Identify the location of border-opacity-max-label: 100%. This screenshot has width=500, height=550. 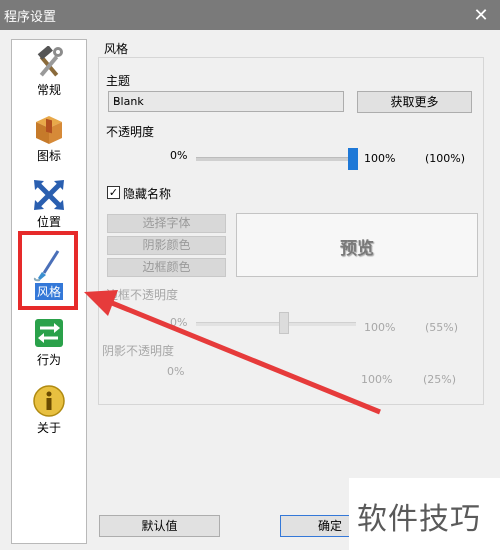
(380, 327).